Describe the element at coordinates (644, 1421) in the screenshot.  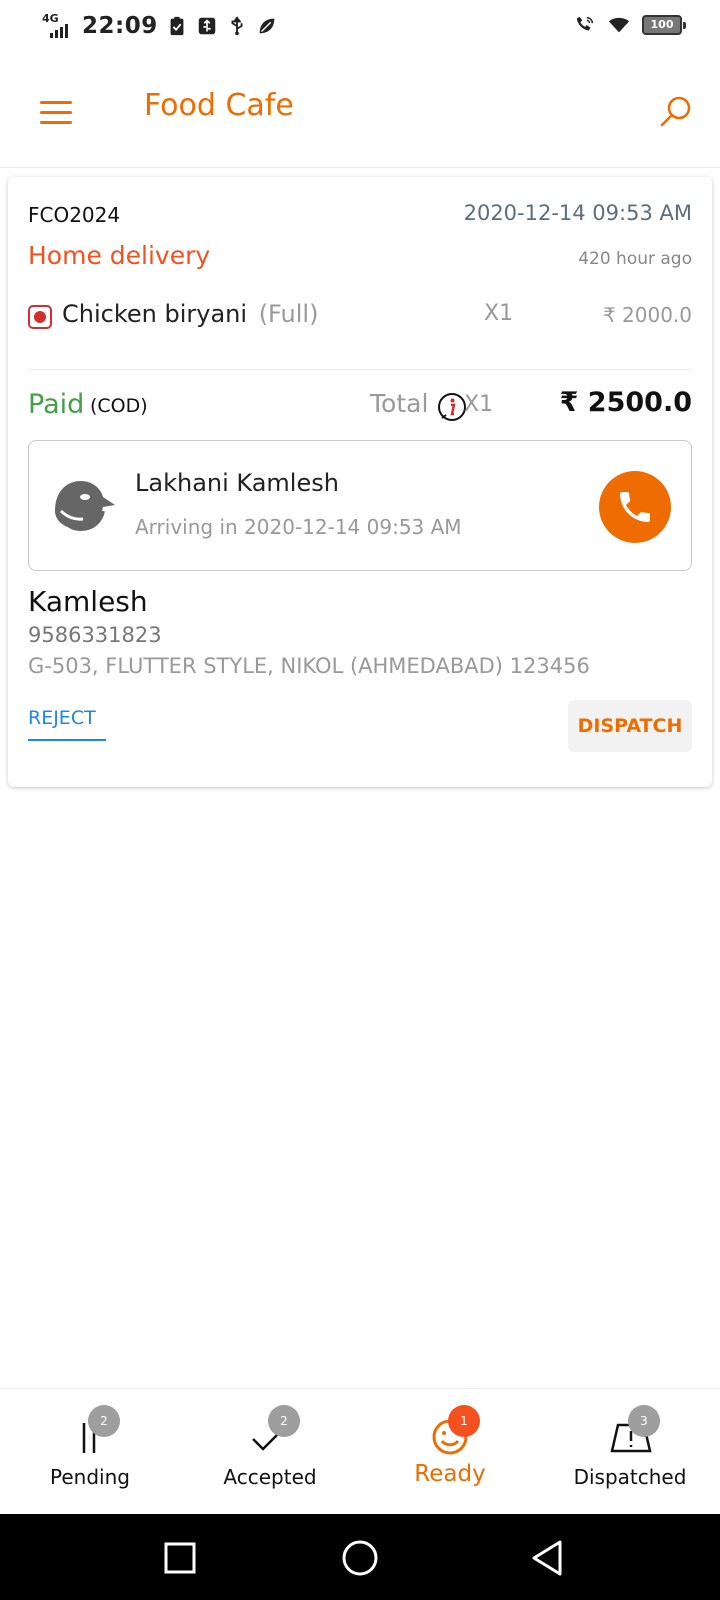
I see `dispatched-badge: 3` at that location.